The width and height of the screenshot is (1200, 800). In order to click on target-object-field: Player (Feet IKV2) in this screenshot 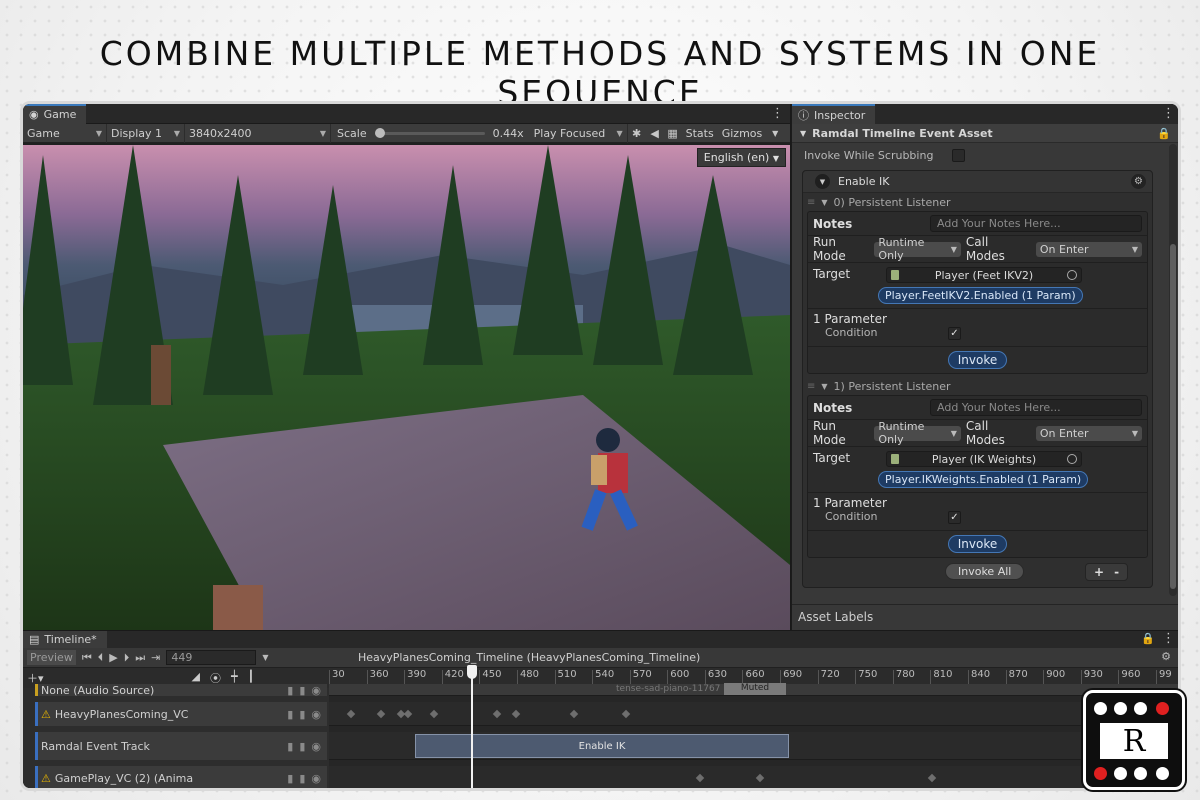, I will do `click(984, 275)`.